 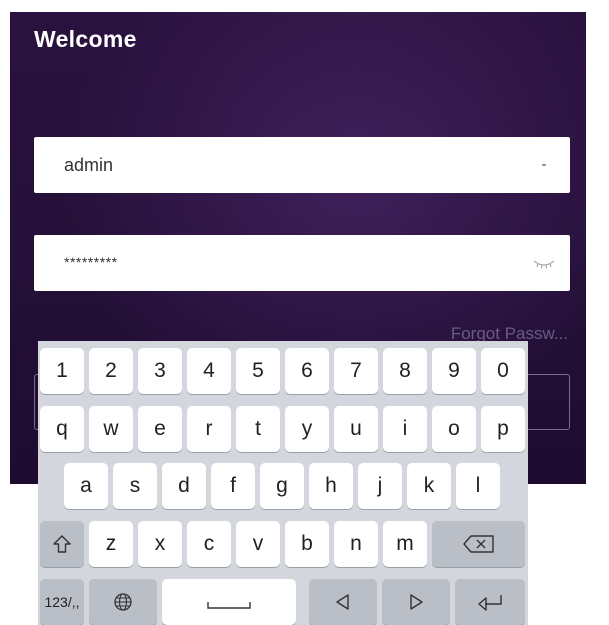 What do you see at coordinates (356, 429) in the screenshot?
I see `key-u: u` at bounding box center [356, 429].